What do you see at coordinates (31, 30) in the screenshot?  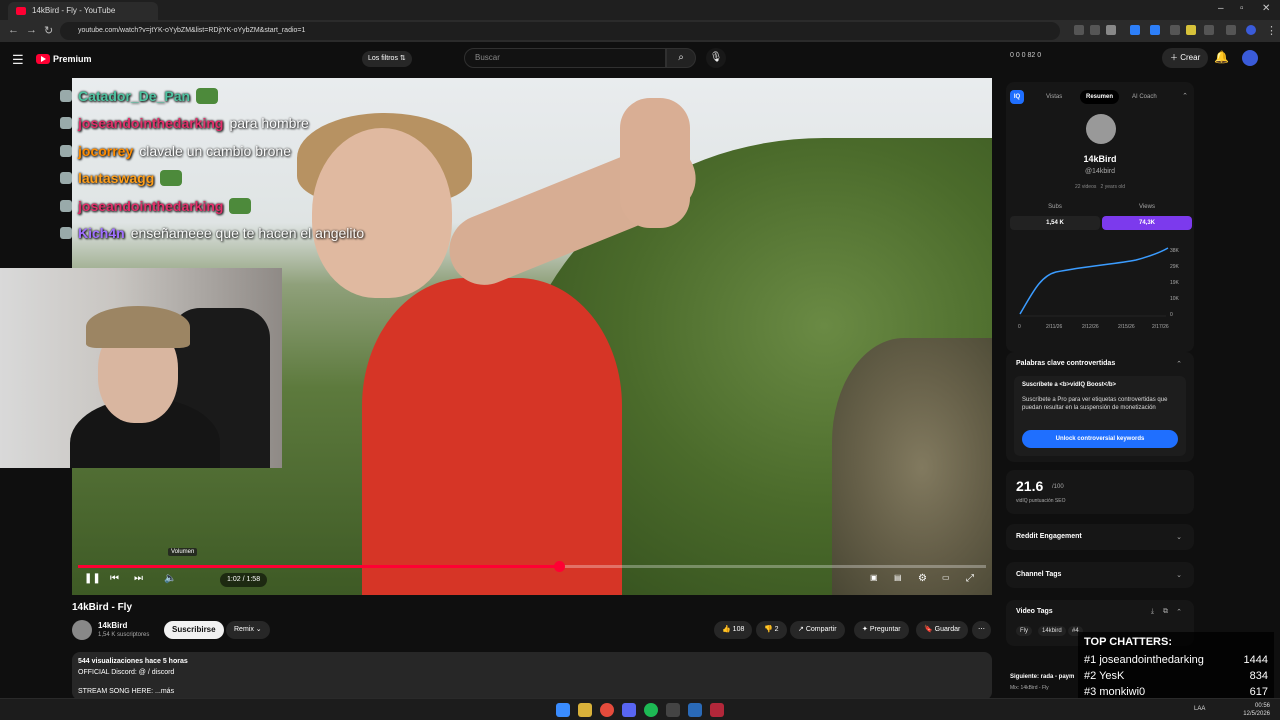 I see `forward-icon: →` at bounding box center [31, 30].